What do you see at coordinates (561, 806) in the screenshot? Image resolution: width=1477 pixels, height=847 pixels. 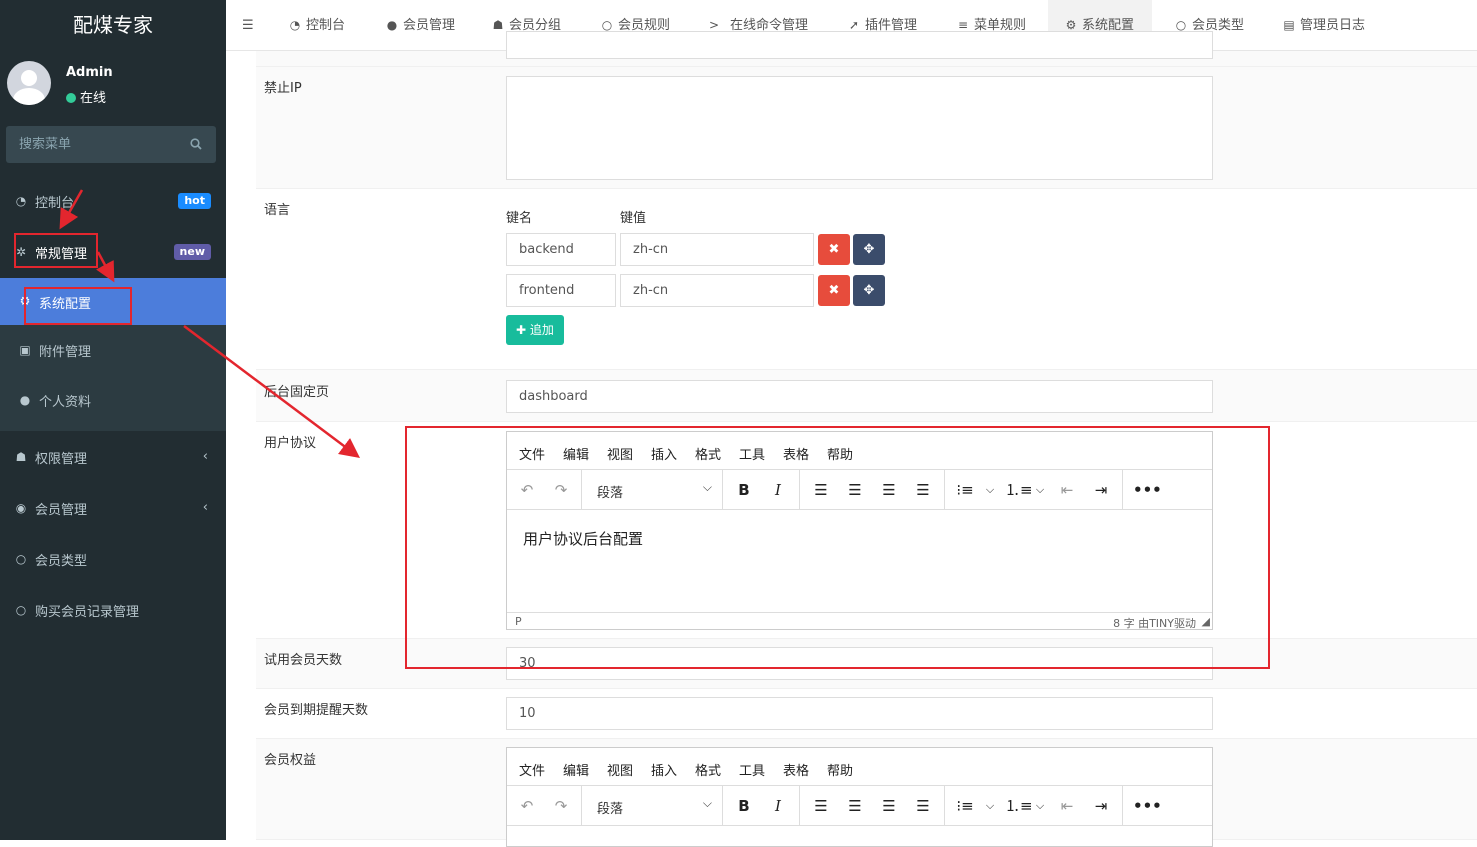 I see `redo-icon: ↷` at bounding box center [561, 806].